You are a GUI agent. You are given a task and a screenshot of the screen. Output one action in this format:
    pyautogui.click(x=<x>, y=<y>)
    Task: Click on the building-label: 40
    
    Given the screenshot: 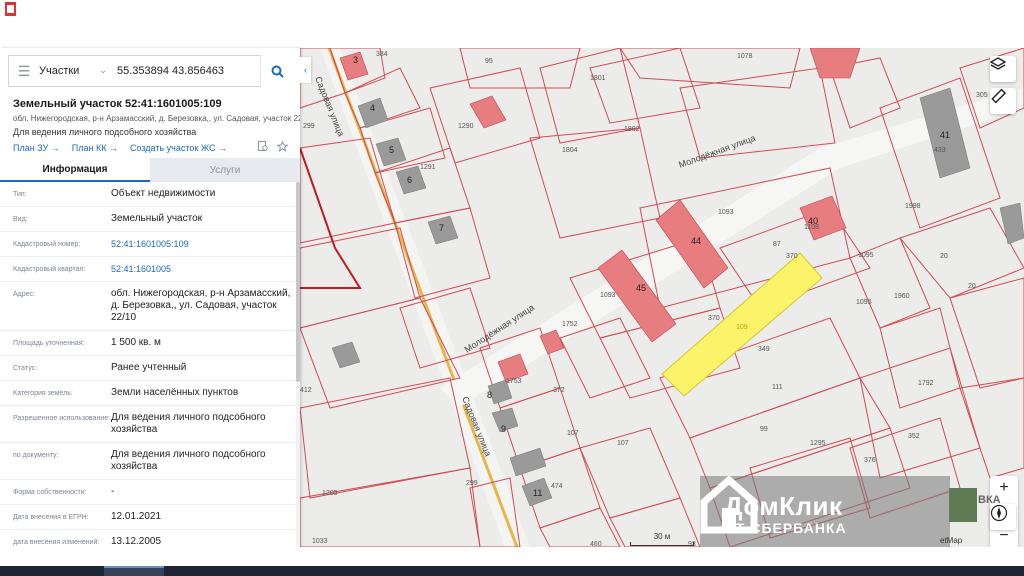 What is the action you would take?
    pyautogui.click(x=813, y=221)
    